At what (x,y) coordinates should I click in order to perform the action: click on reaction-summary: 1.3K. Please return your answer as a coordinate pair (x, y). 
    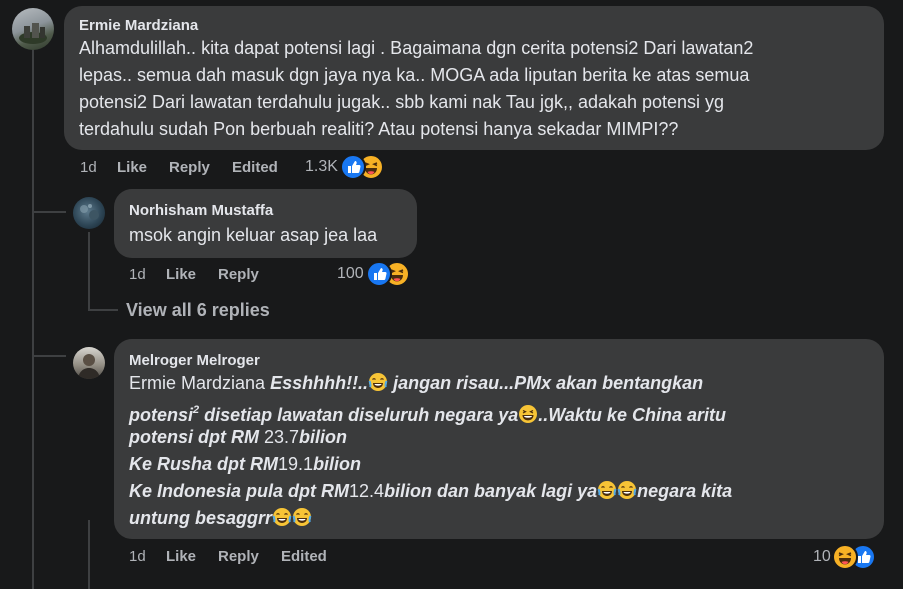
    Looking at the image, I should click on (344, 167).